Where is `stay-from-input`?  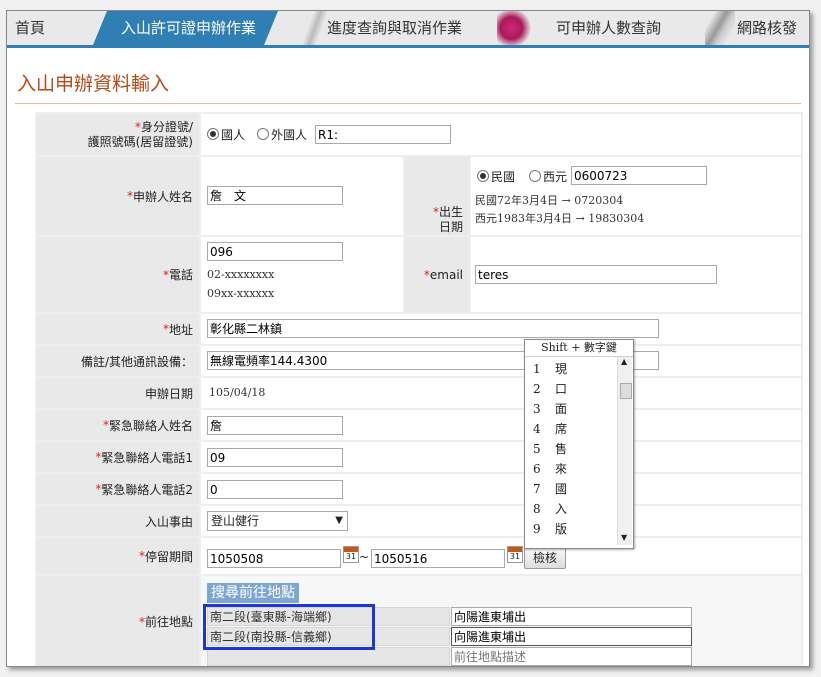 stay-from-input is located at coordinates (274, 558).